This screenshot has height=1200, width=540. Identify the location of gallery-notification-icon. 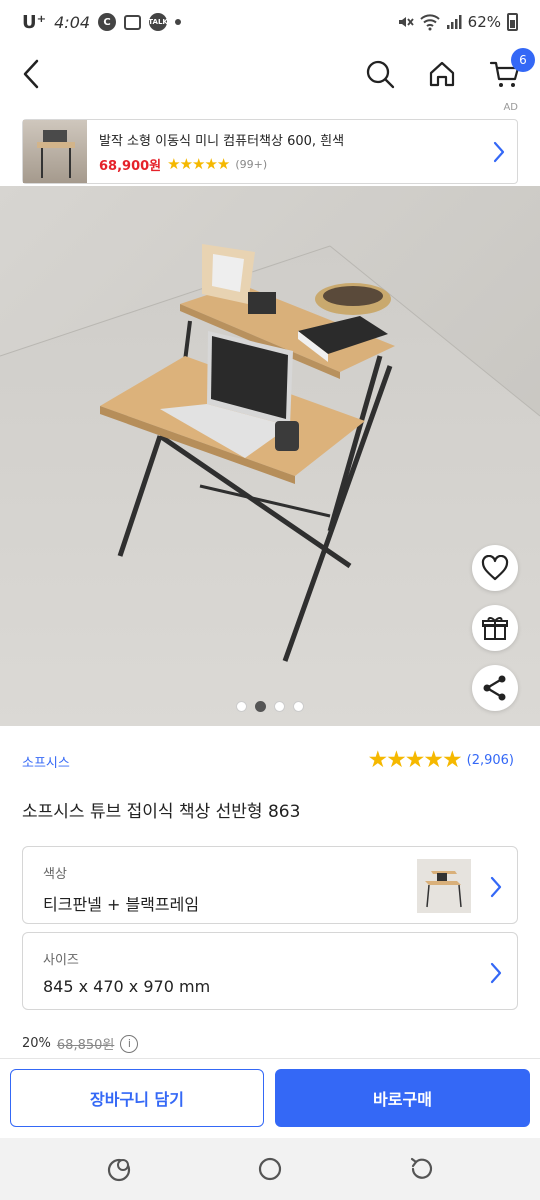
(133, 22).